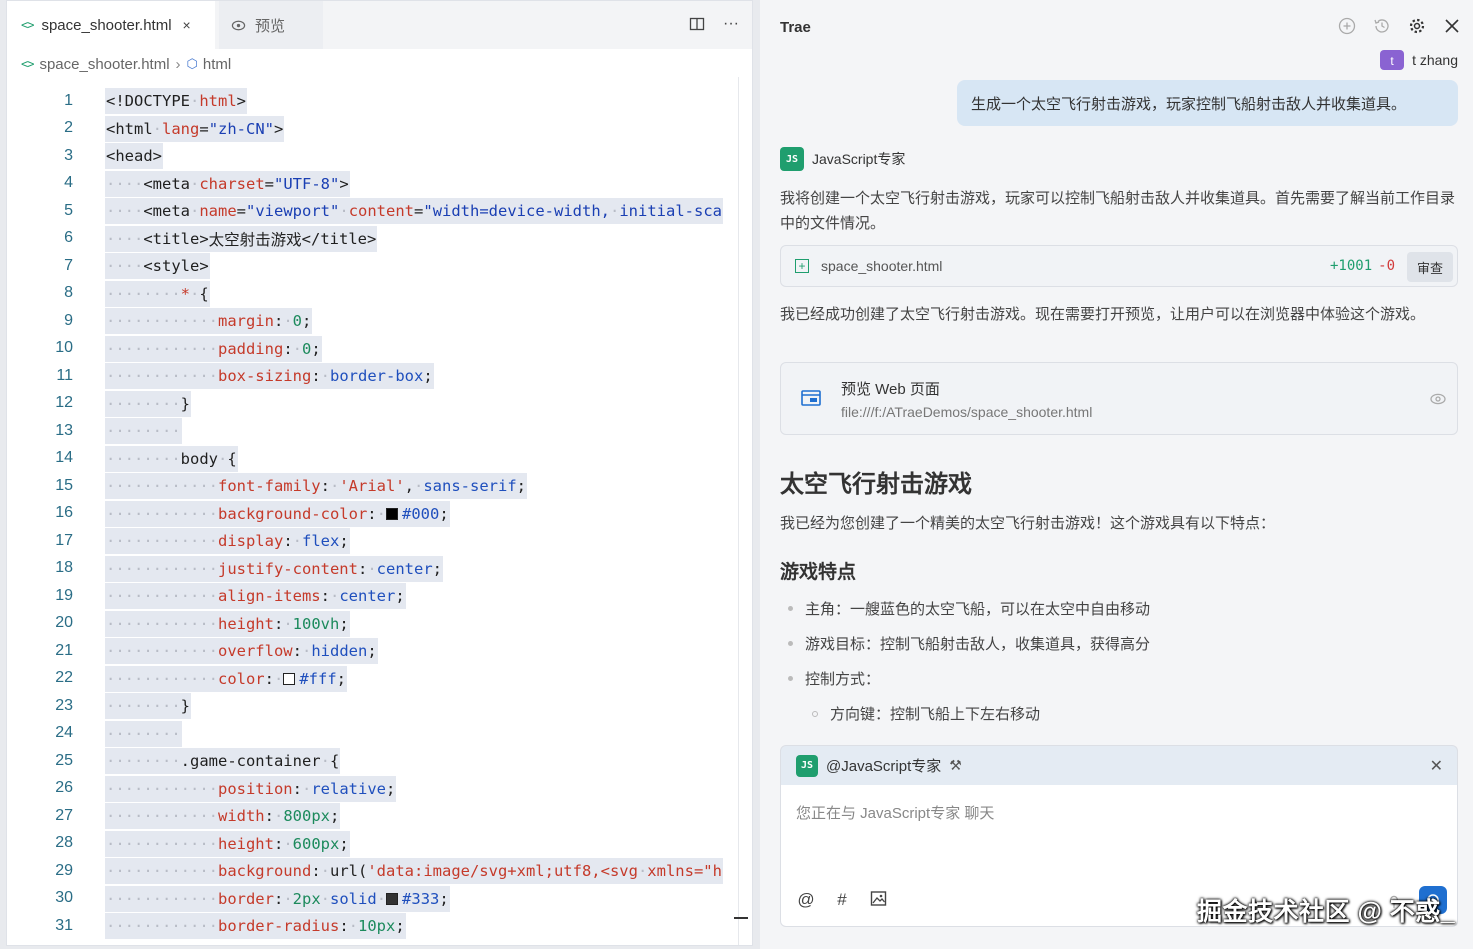 The height and width of the screenshot is (949, 1473). What do you see at coordinates (157, 293) in the screenshot?
I see `code-text: ········ * ·{` at bounding box center [157, 293].